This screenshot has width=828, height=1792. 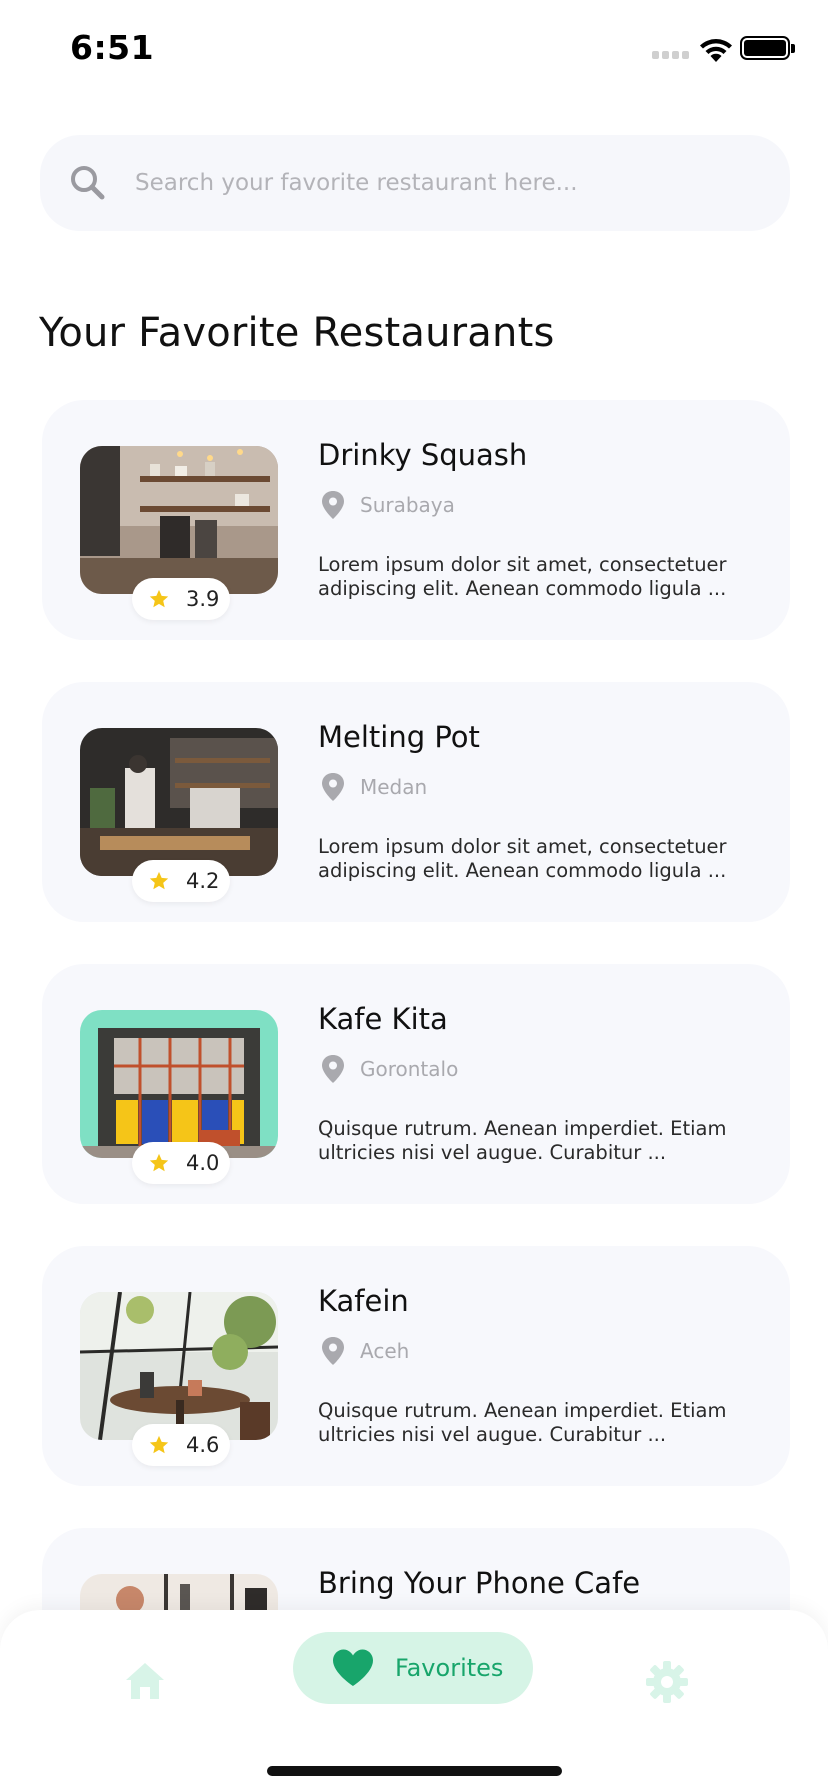 What do you see at coordinates (203, 599) in the screenshot?
I see `rating-value: 3.9` at bounding box center [203, 599].